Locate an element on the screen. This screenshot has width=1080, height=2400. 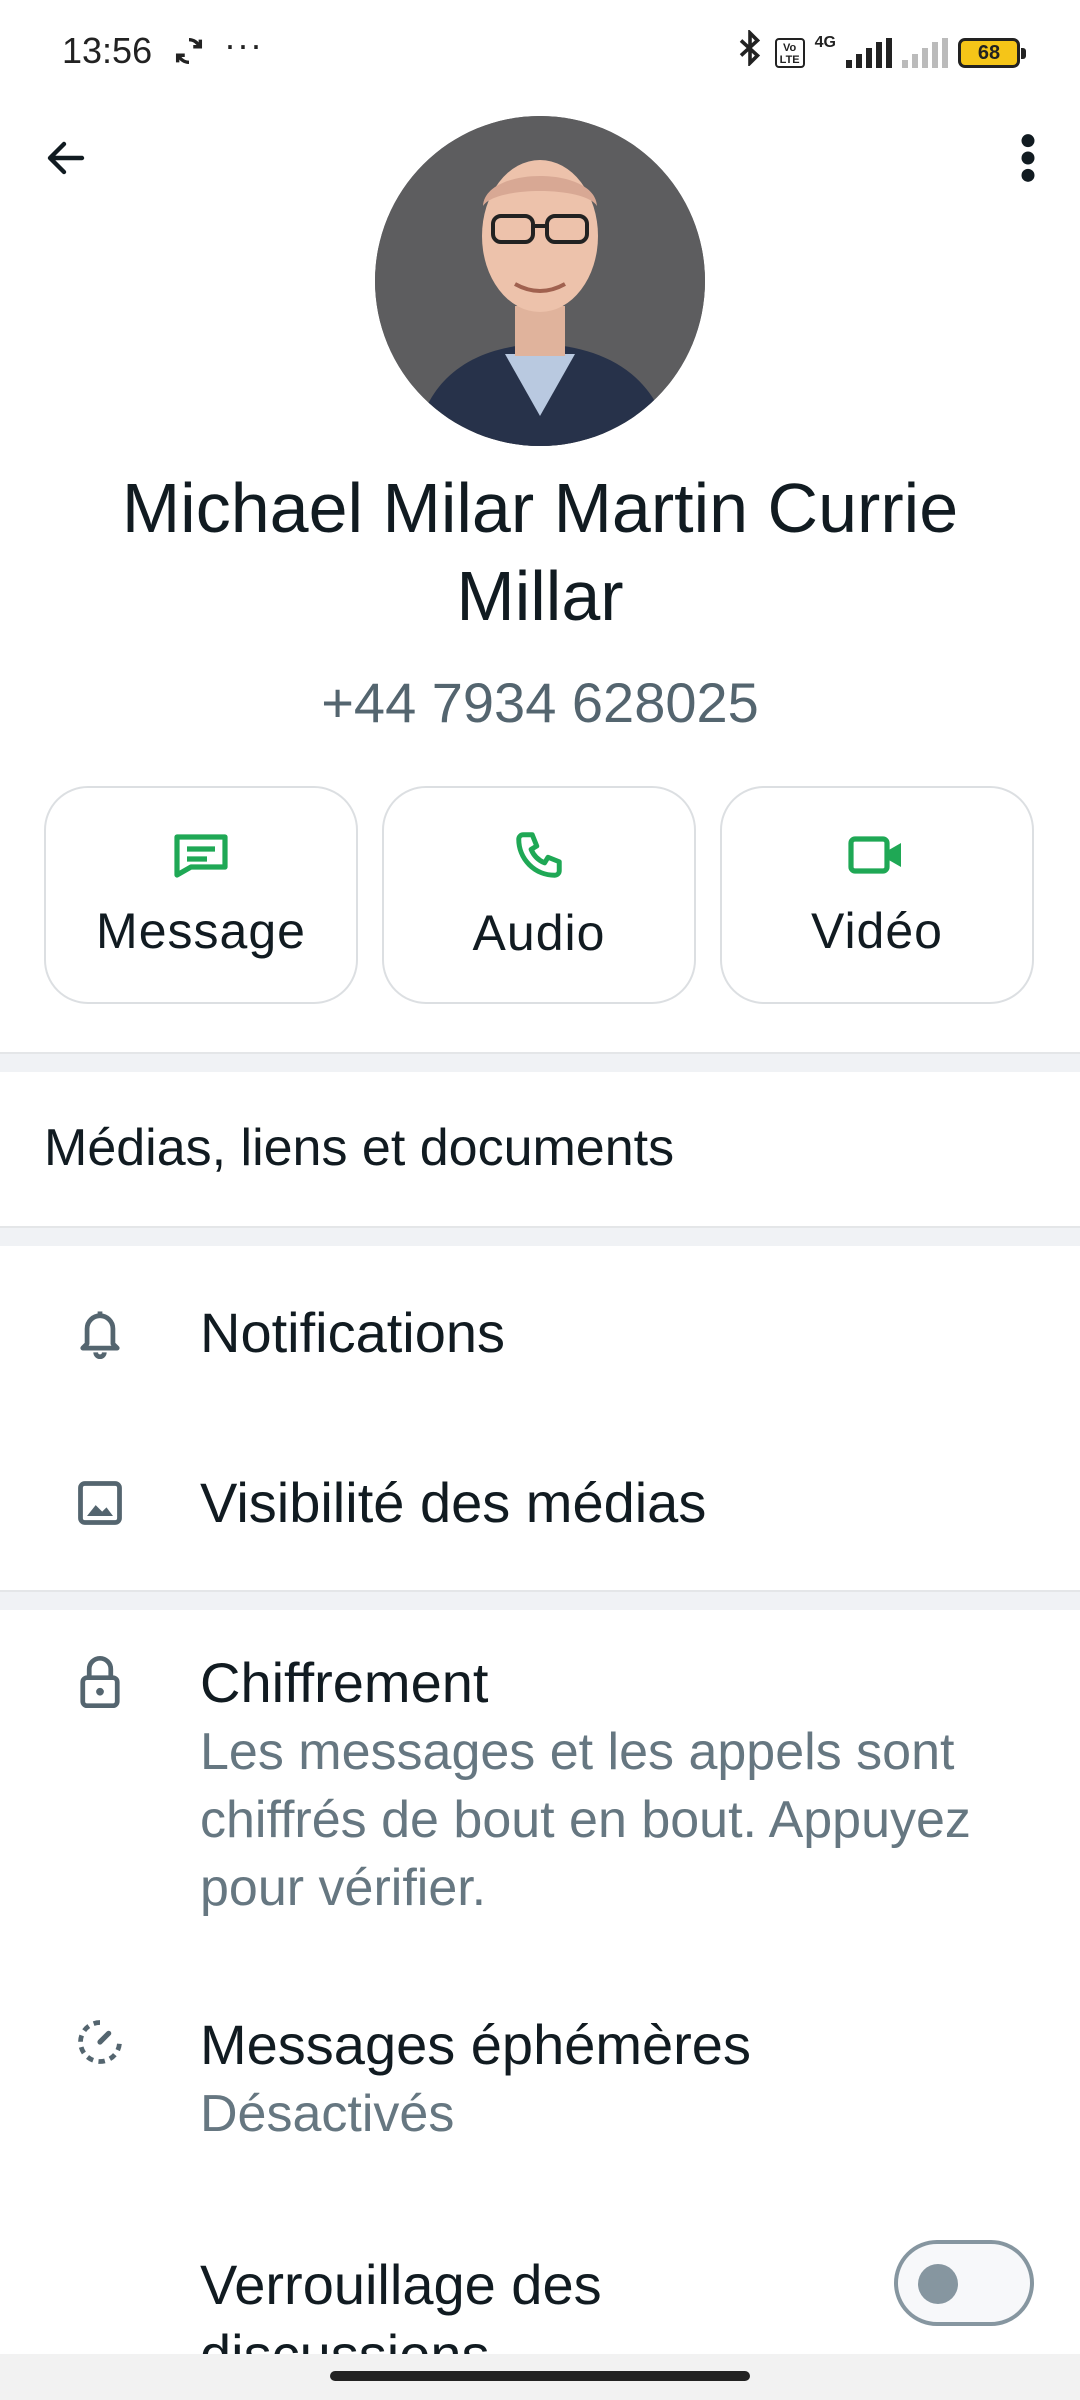
contact-avatar is located at coordinates (540, 281).